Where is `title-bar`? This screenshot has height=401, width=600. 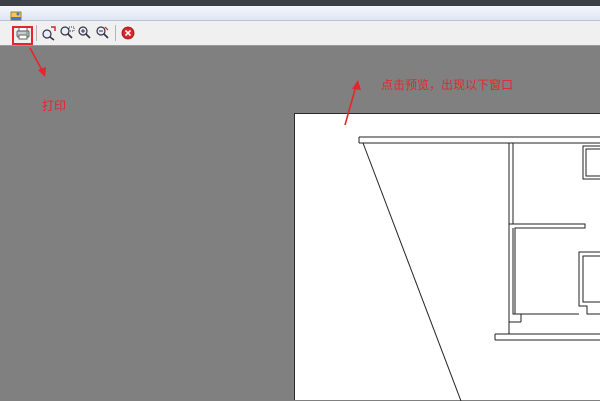 title-bar is located at coordinates (300, 13).